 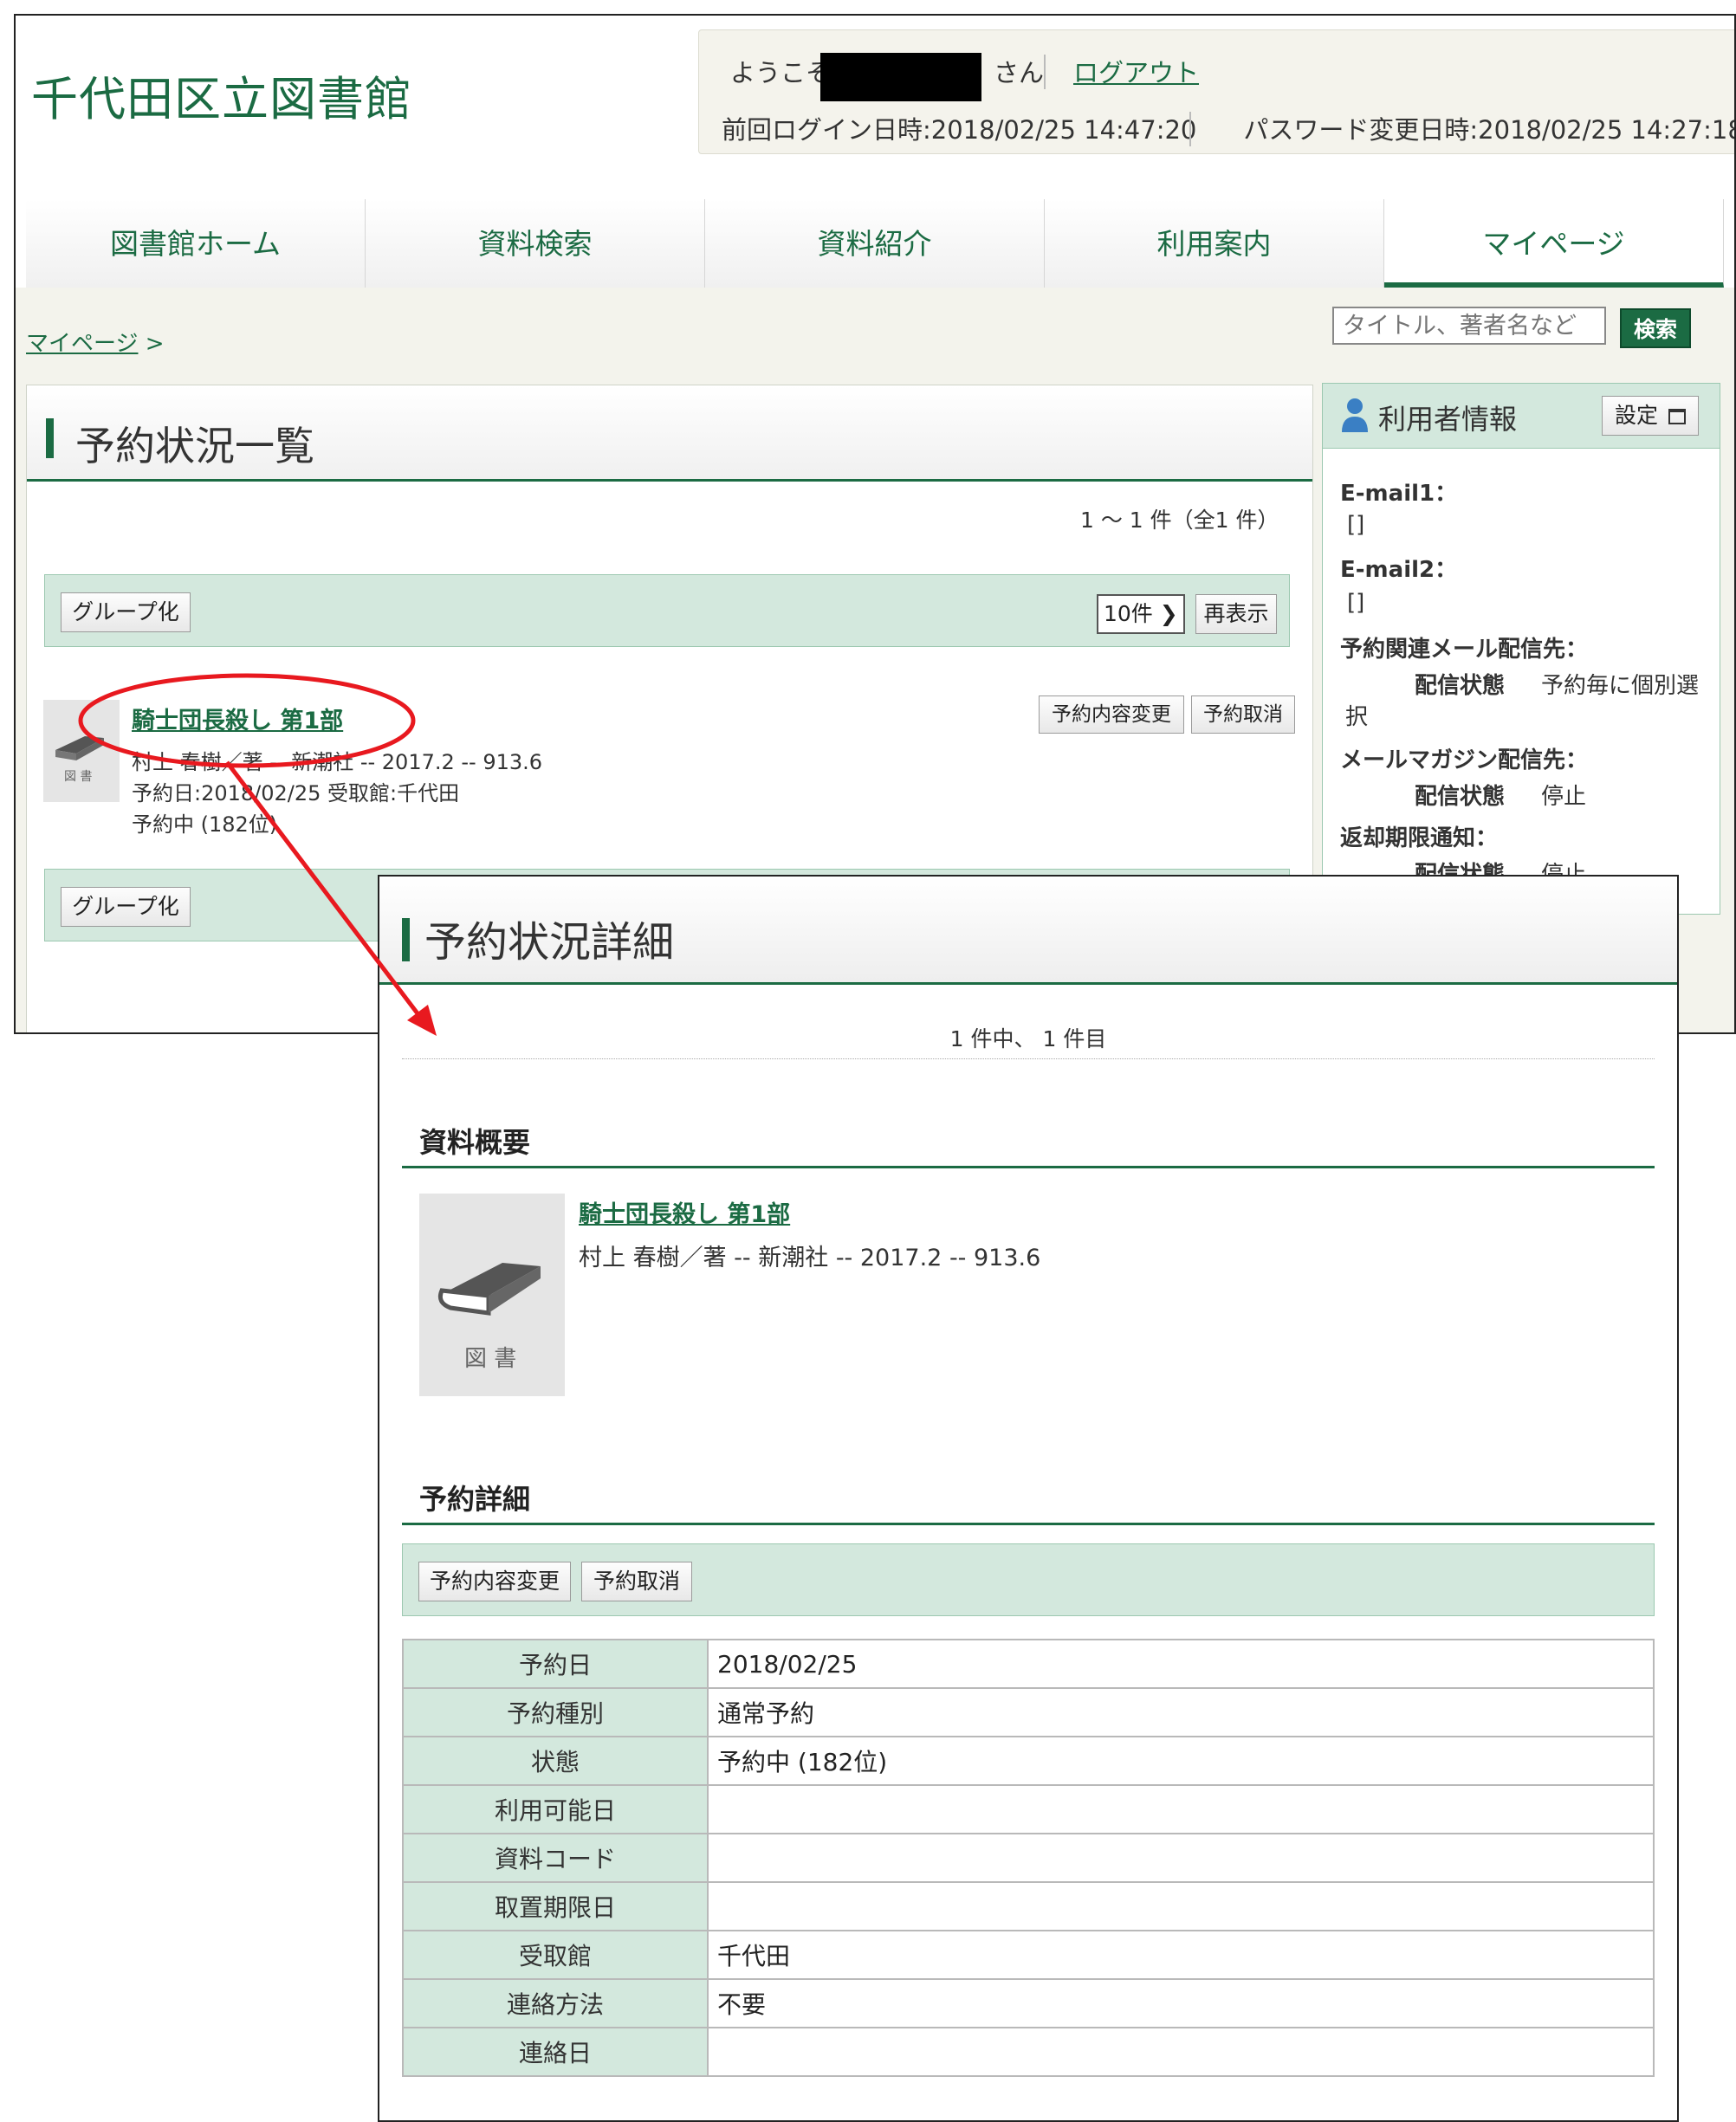 What do you see at coordinates (1419, 838) in the screenshot?
I see `return-notice-label: 返却期限通知：` at bounding box center [1419, 838].